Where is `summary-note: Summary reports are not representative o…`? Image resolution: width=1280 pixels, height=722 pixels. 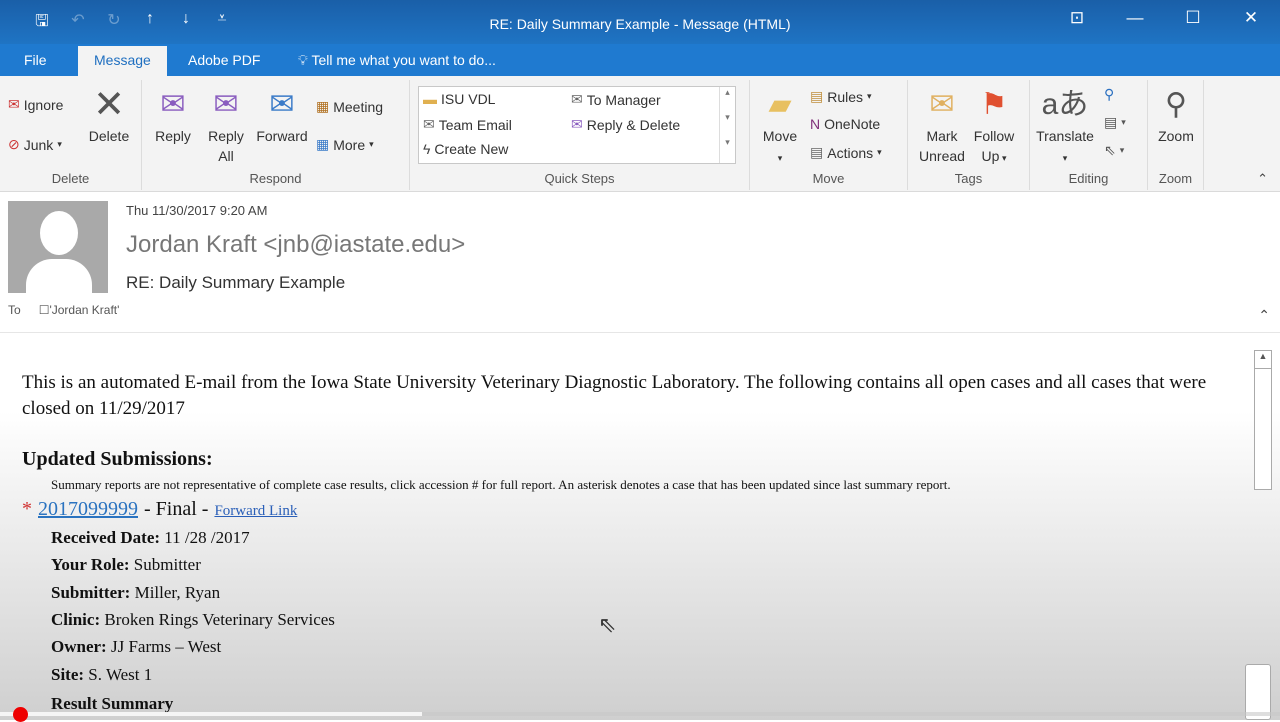
summary-note: Summary reports are not representative o… is located at coordinates (501, 484).